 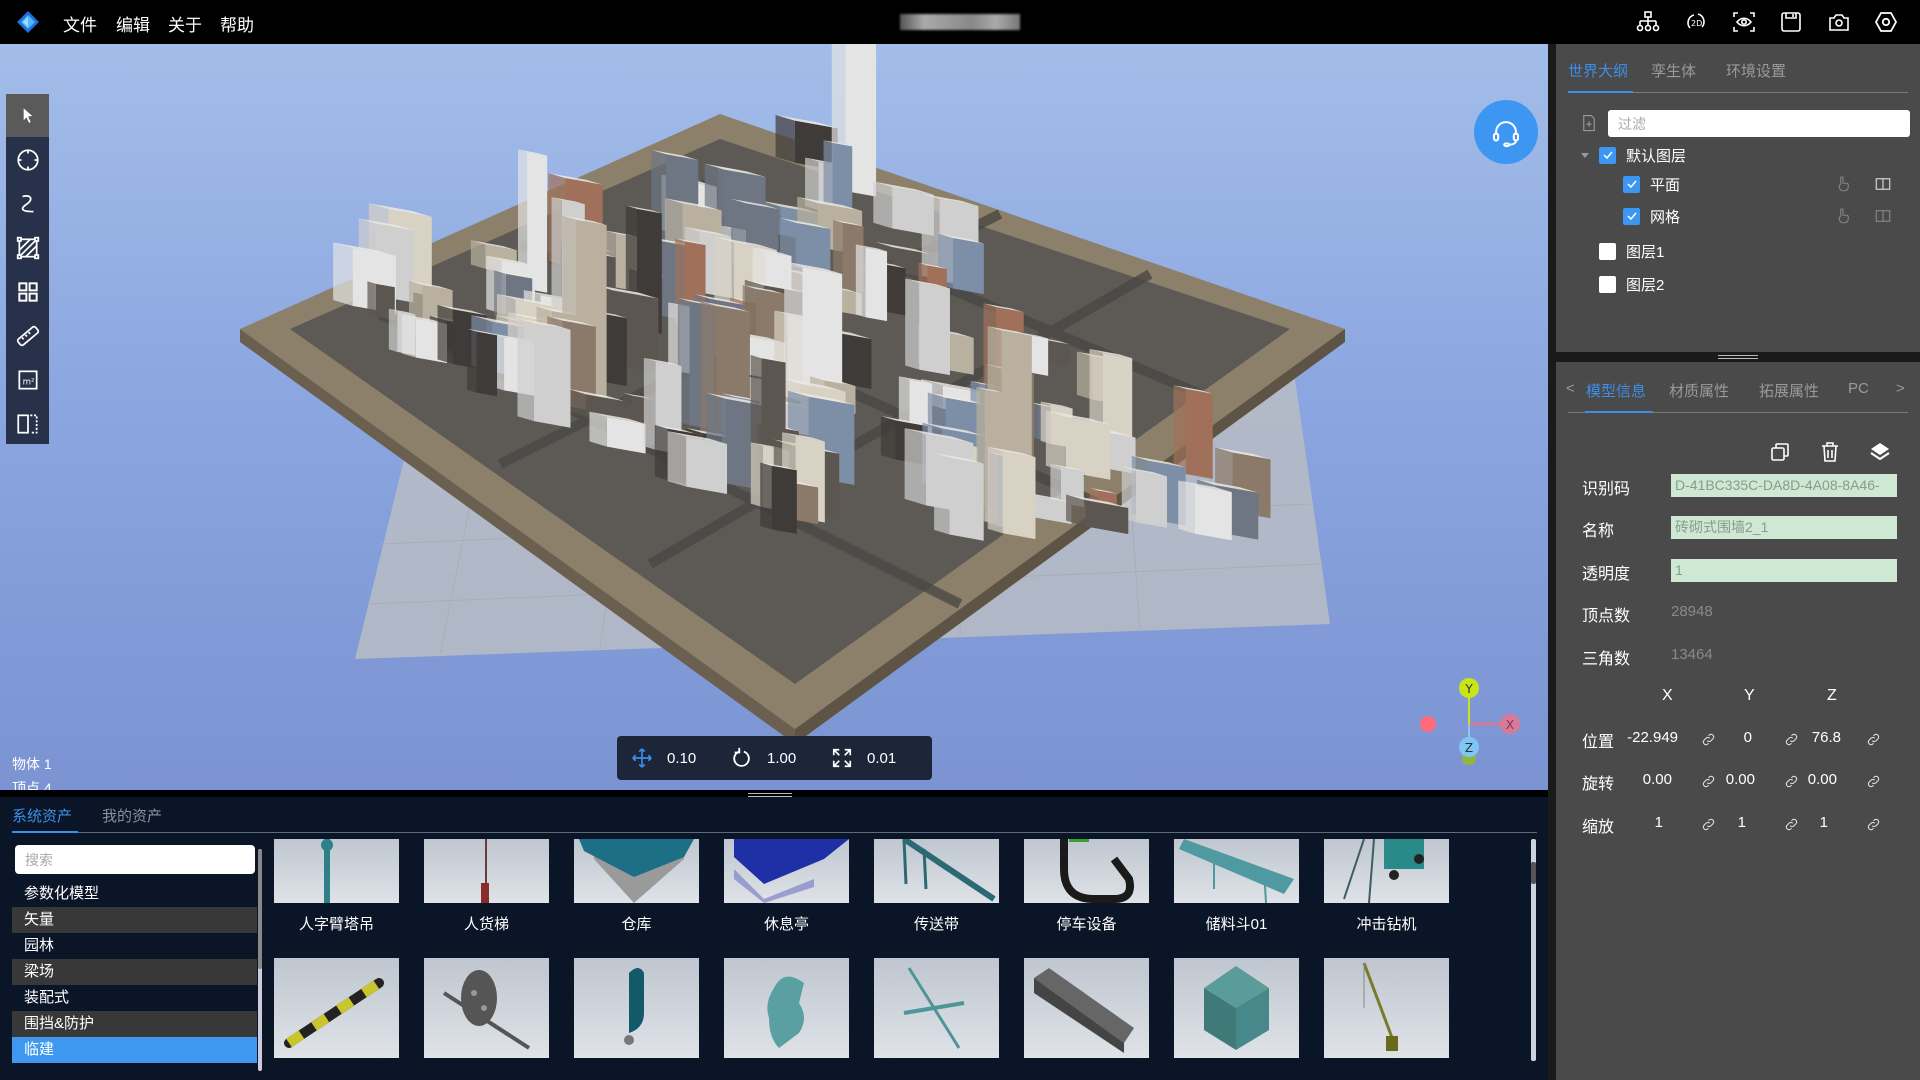 I want to click on tool-grid, so click(x=27, y=291).